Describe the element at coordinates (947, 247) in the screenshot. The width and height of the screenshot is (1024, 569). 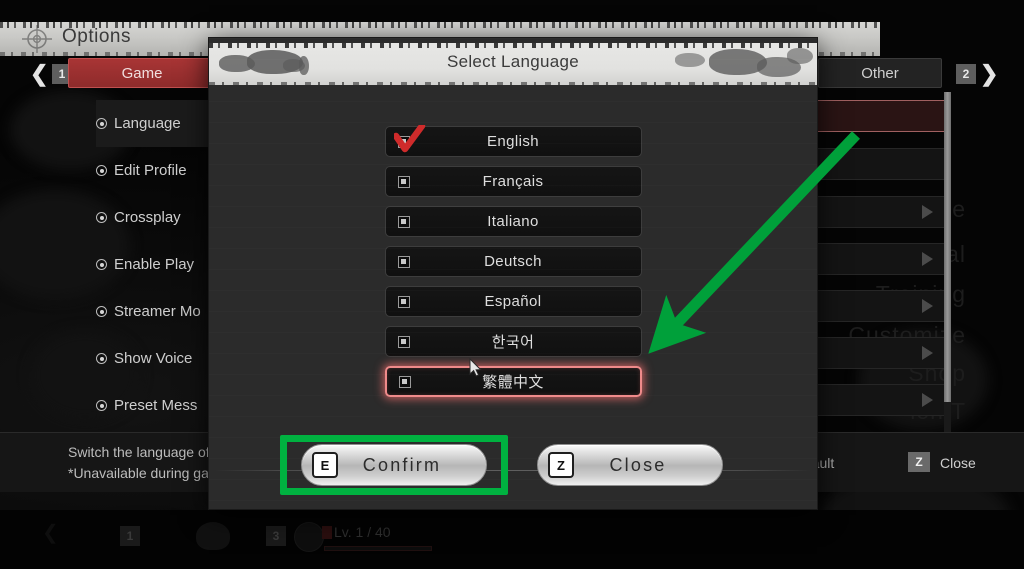
I see `scrollbar-thumb` at that location.